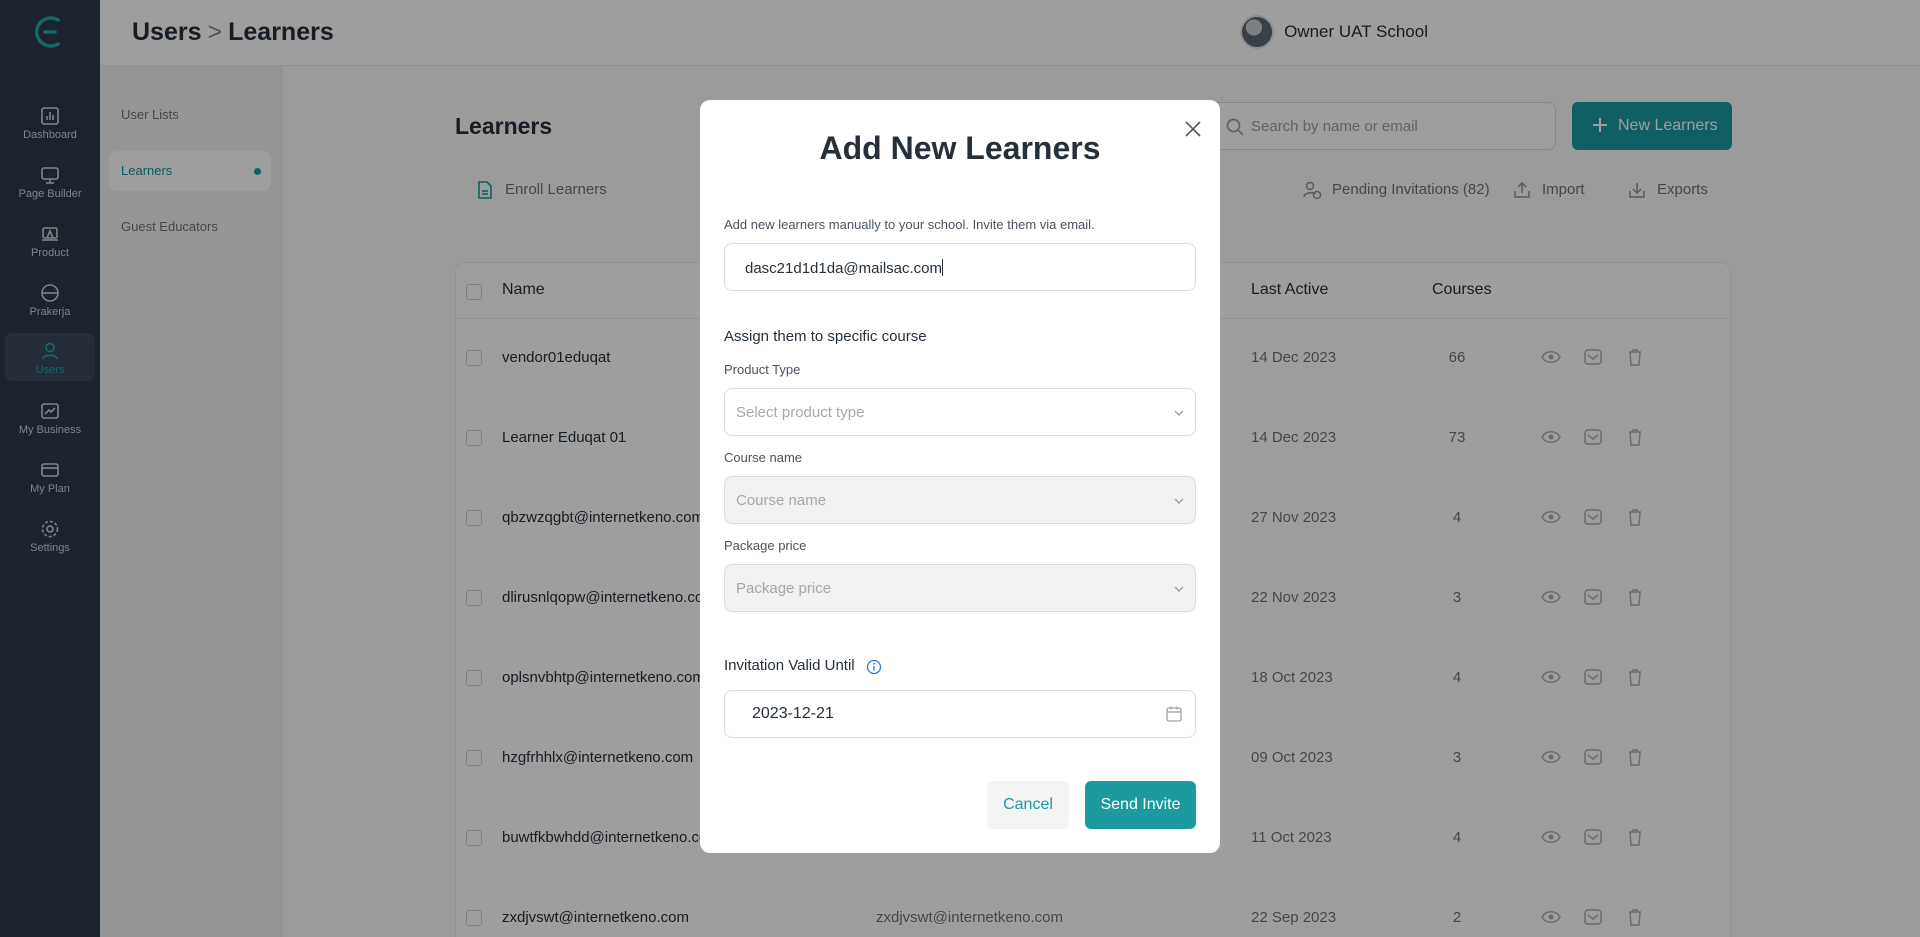 This screenshot has height=937, width=1920. I want to click on product-type-placeholder: Select product type, so click(800, 412).